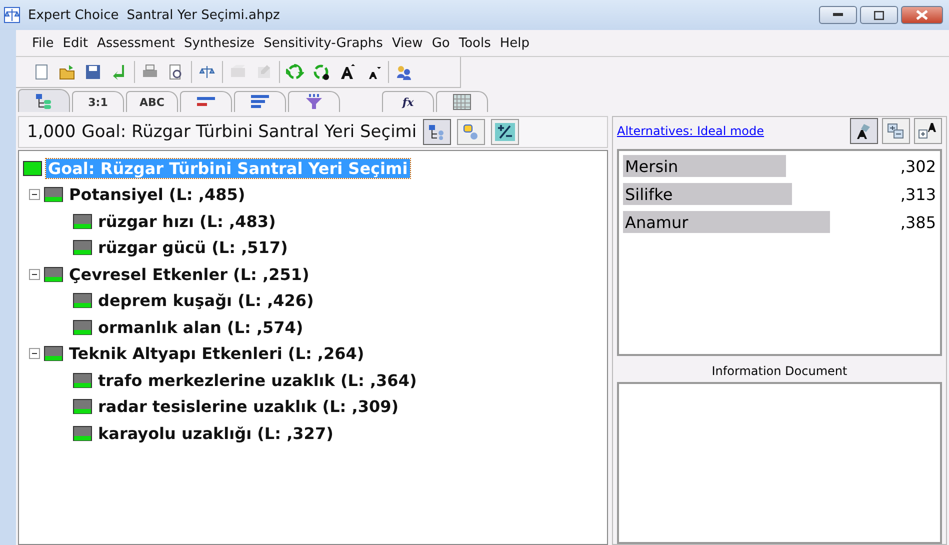  I want to click on people-icon, so click(404, 72).